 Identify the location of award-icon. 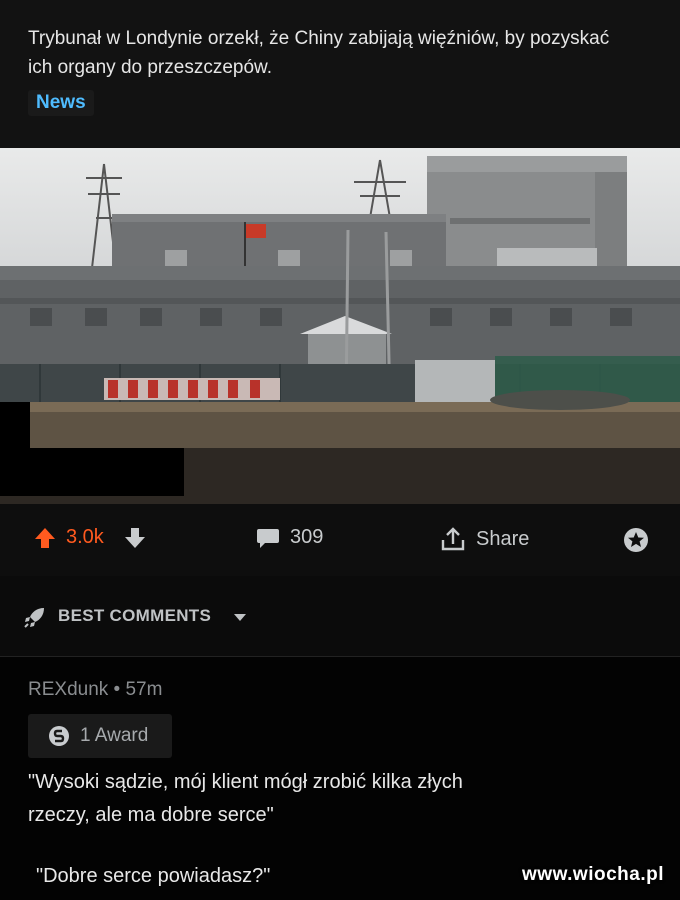
(636, 540).